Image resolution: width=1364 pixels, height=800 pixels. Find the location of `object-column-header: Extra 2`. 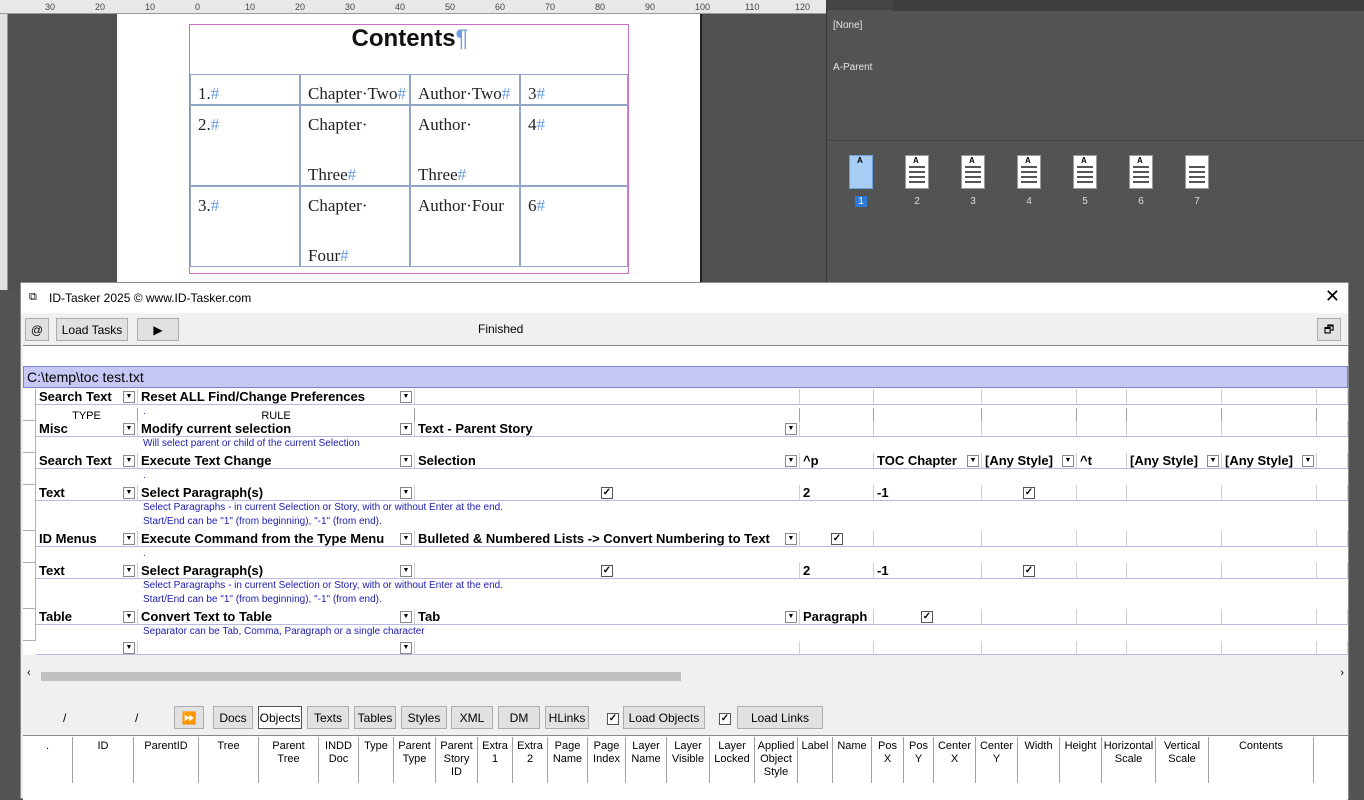

object-column-header: Extra 2 is located at coordinates (530, 760).